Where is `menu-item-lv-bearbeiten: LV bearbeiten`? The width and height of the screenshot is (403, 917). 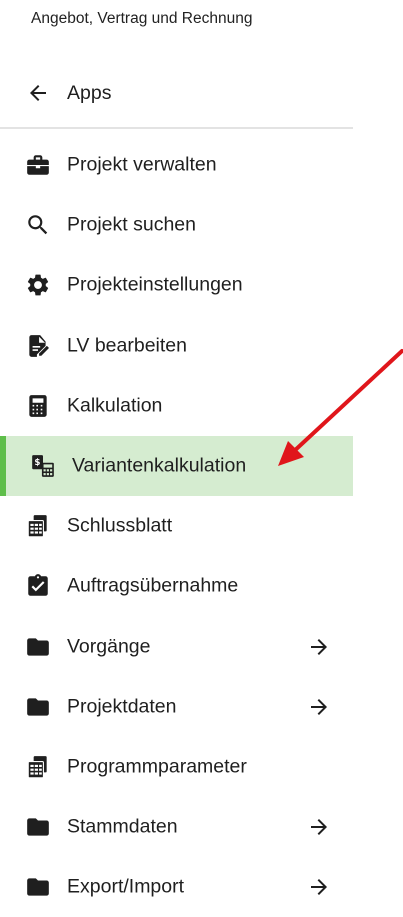 menu-item-lv-bearbeiten: LV bearbeiten is located at coordinates (176, 346).